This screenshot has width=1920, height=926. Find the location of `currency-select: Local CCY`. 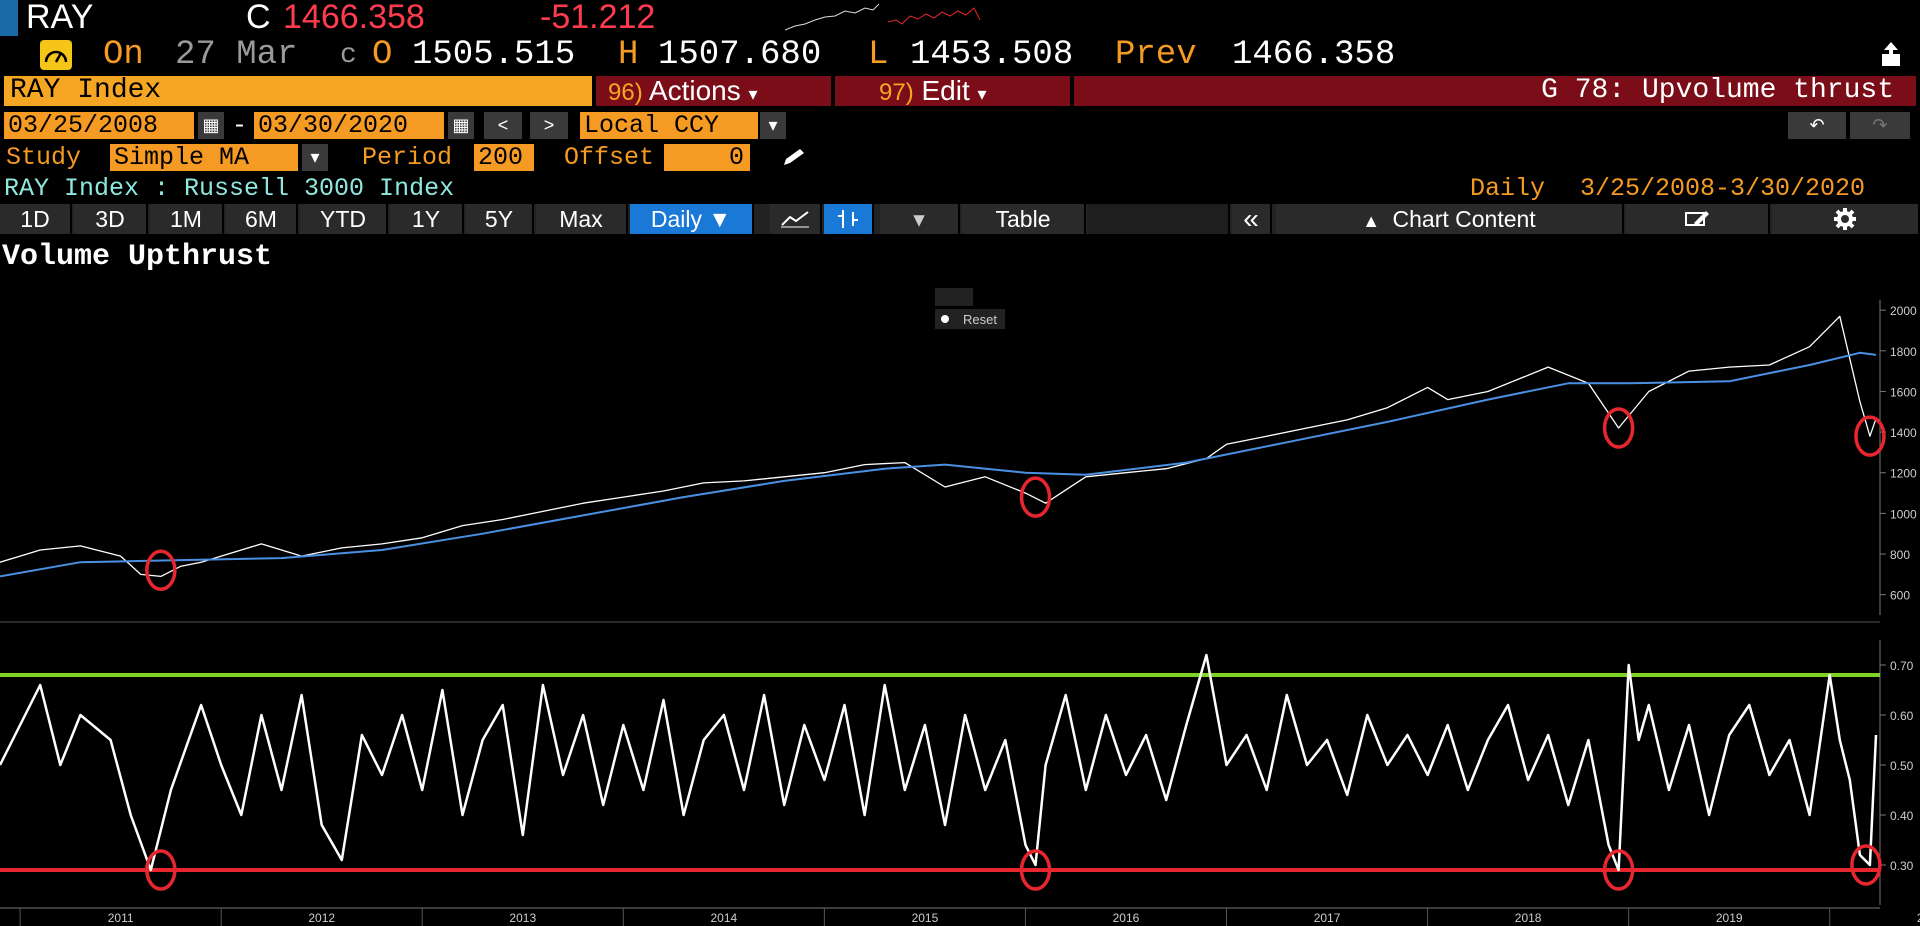

currency-select: Local CCY is located at coordinates (669, 125).